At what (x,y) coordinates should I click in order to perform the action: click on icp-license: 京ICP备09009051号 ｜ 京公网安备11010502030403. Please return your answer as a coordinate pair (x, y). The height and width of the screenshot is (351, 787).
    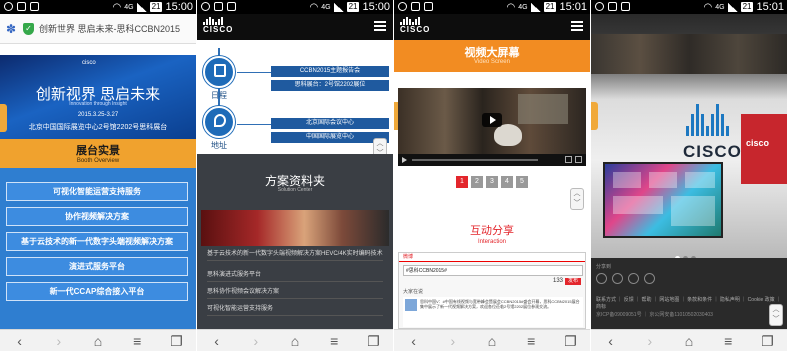
    Looking at the image, I should click on (654, 315).